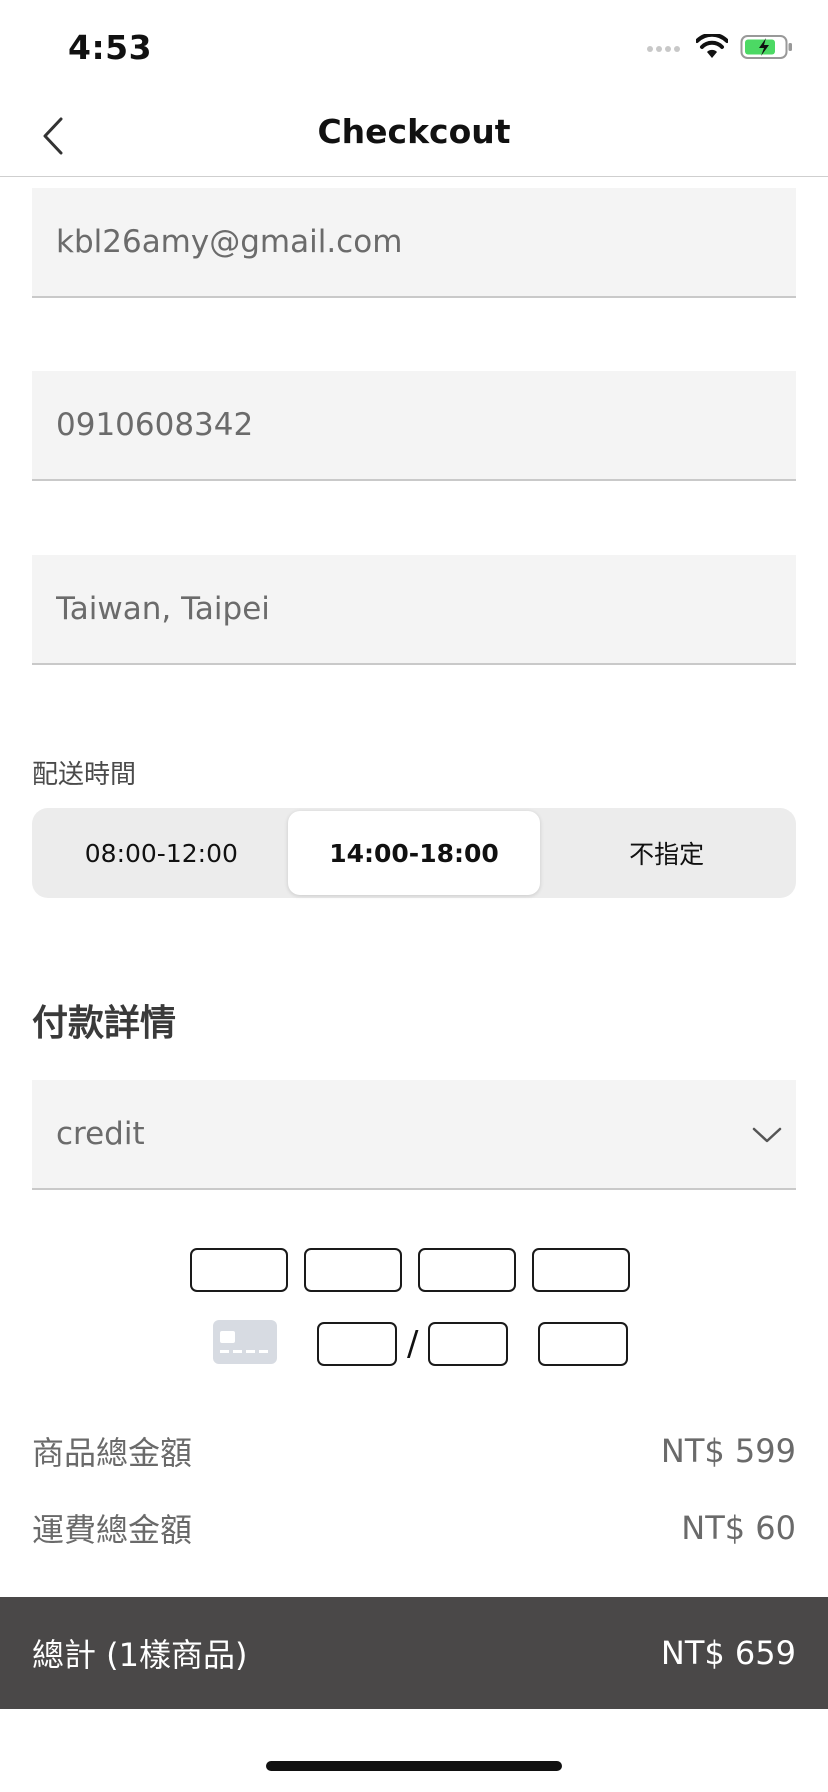 This screenshot has height=1792, width=828. I want to click on payment-method-value: credit, so click(100, 1134).